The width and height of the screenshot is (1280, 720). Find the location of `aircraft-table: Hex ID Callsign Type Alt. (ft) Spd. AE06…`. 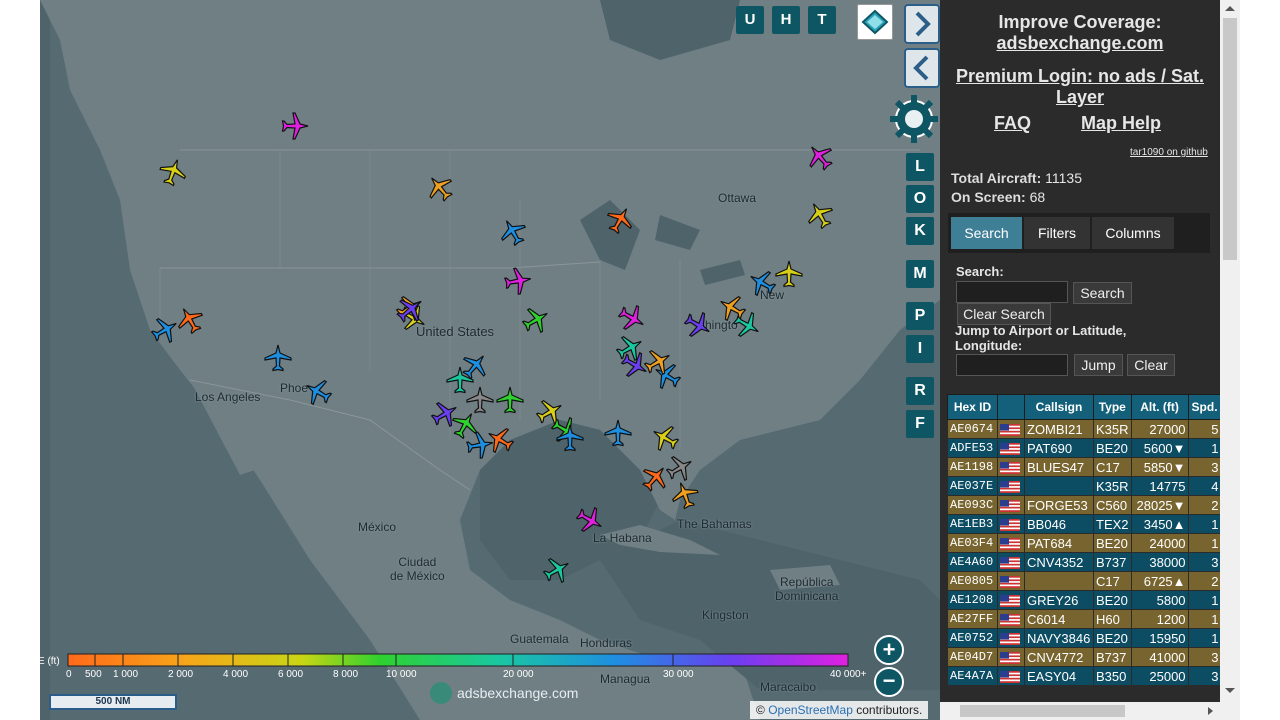

aircraft-table: Hex ID Callsign Type Alt. (ft) Spd. AE06… is located at coordinates (1084, 540).